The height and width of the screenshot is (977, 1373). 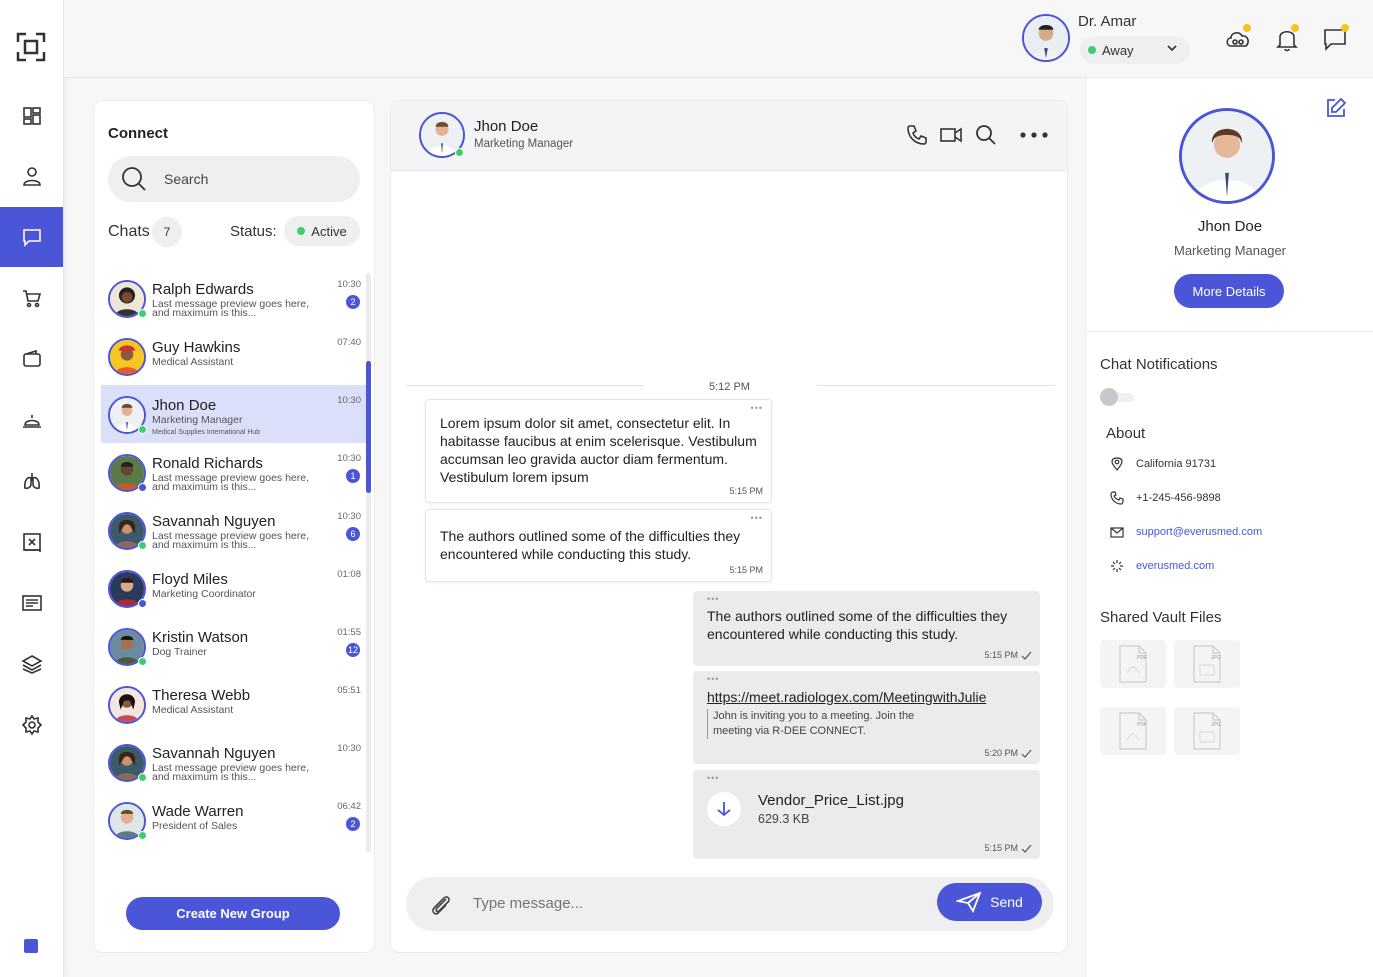 What do you see at coordinates (31, 542) in the screenshot?
I see `sidebar-item-xray` at bounding box center [31, 542].